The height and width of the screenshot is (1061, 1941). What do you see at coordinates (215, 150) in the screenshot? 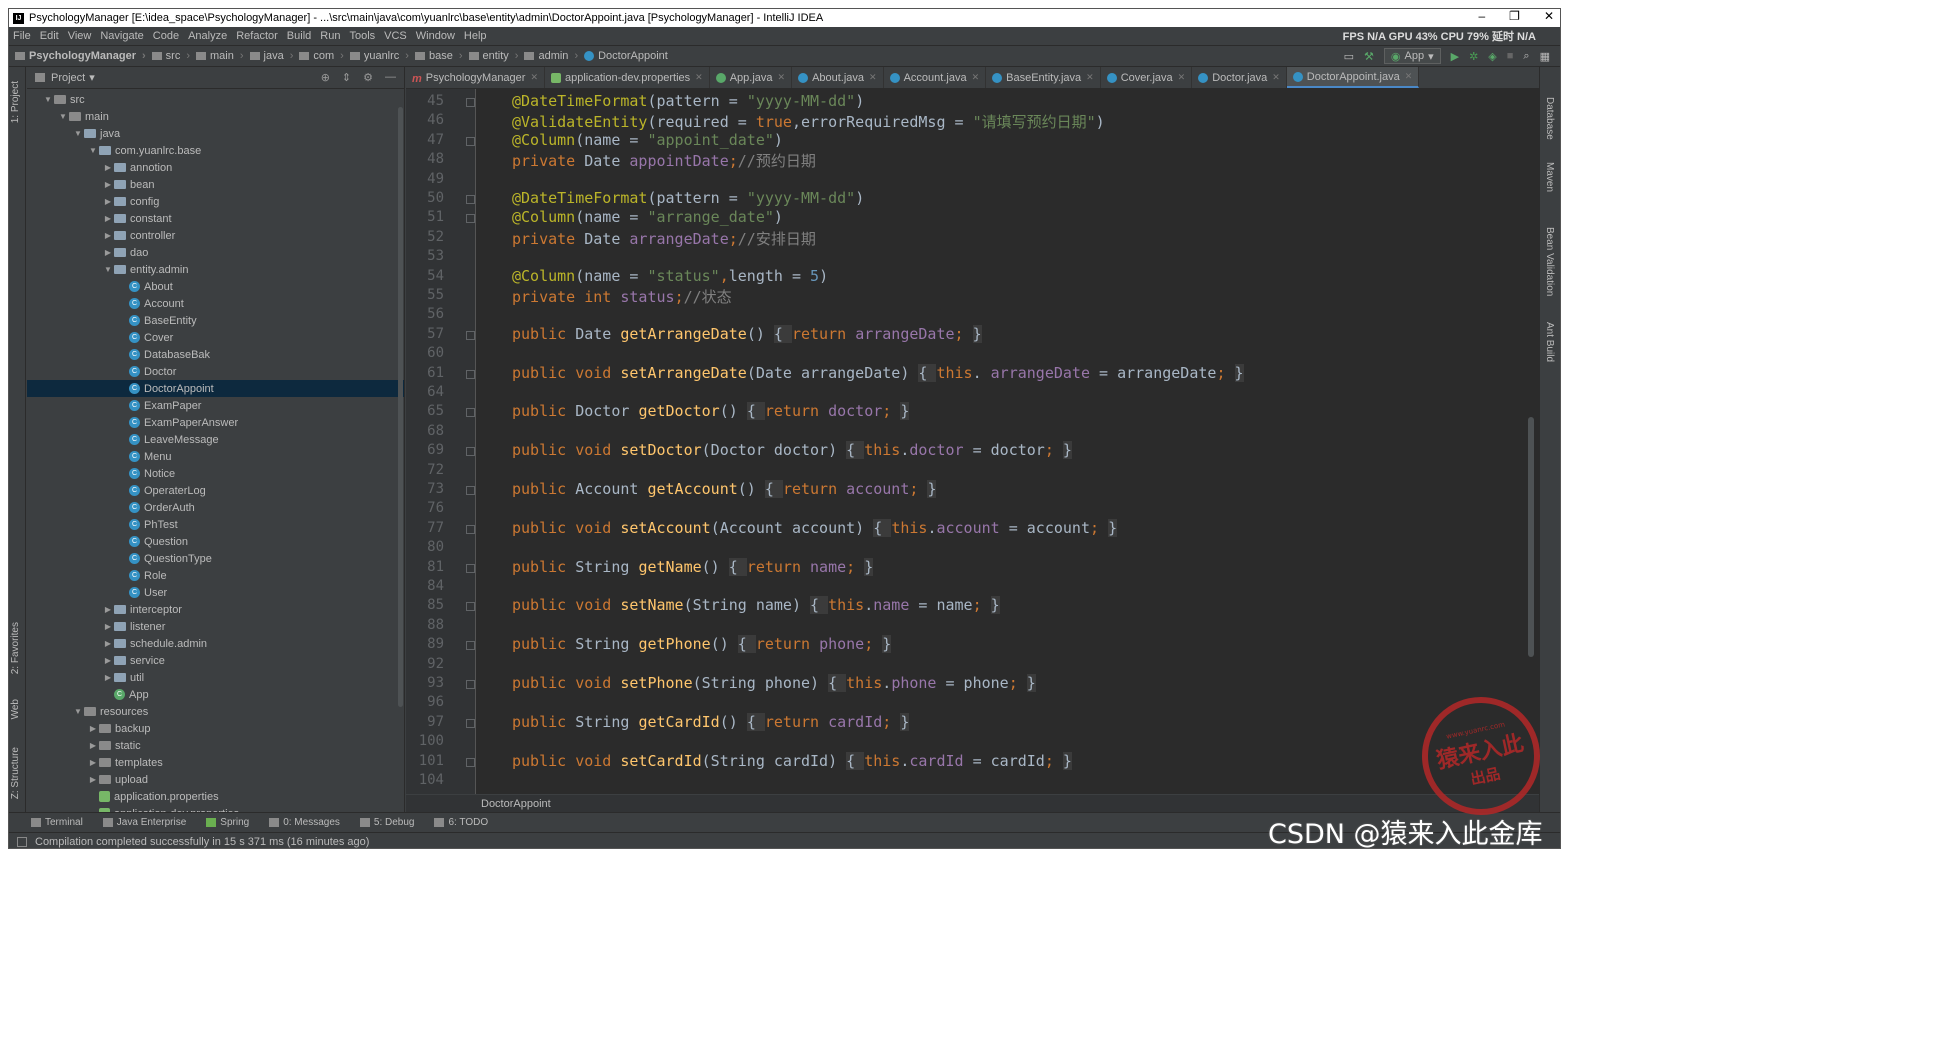
I see `tree-item: ▼ com.yuanlrc.base` at bounding box center [215, 150].